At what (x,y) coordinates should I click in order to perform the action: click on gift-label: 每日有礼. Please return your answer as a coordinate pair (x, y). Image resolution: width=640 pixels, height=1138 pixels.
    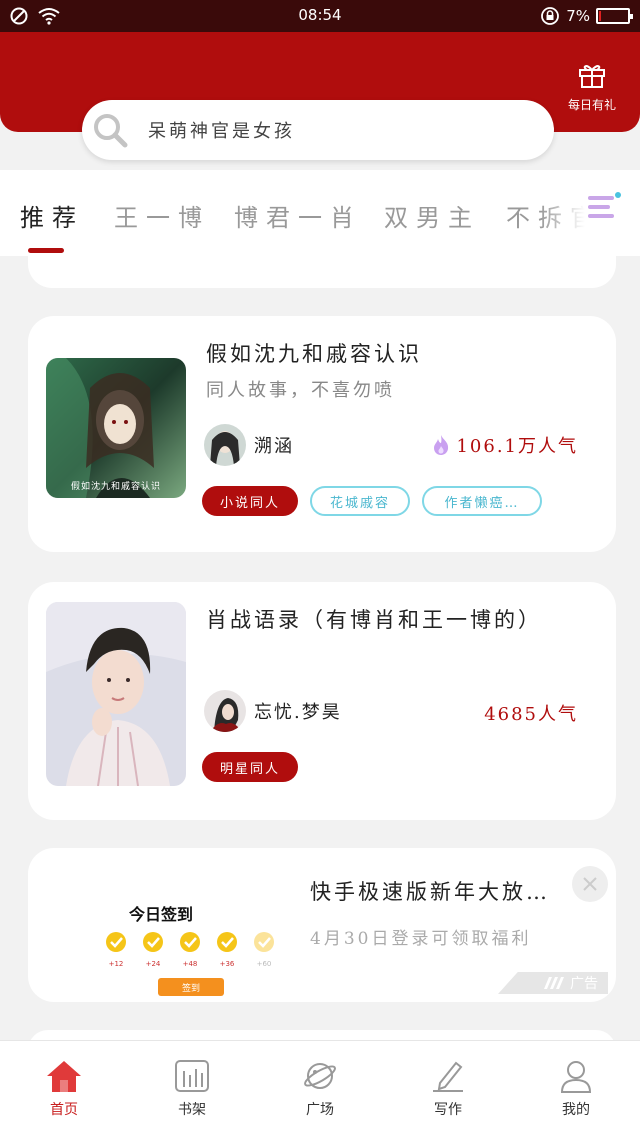
    Looking at the image, I should click on (591, 105).